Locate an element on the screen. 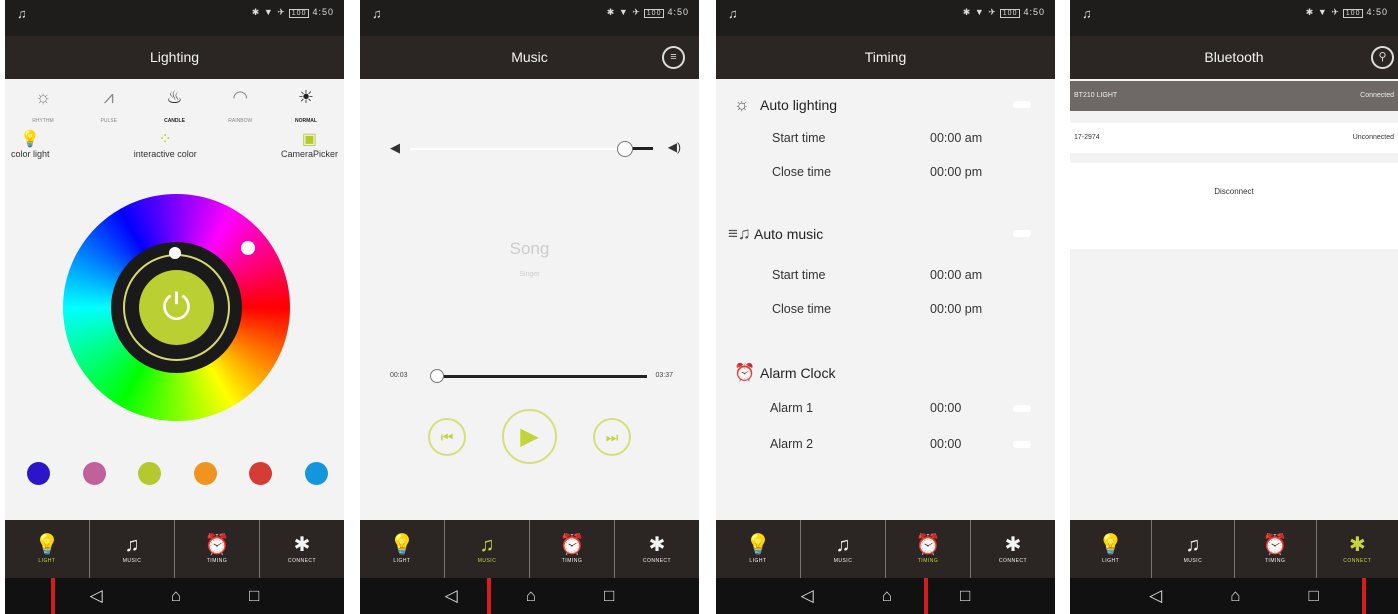 This screenshot has height=614, width=1398. device-row: 17-2974 Unconnected is located at coordinates (1234, 138).